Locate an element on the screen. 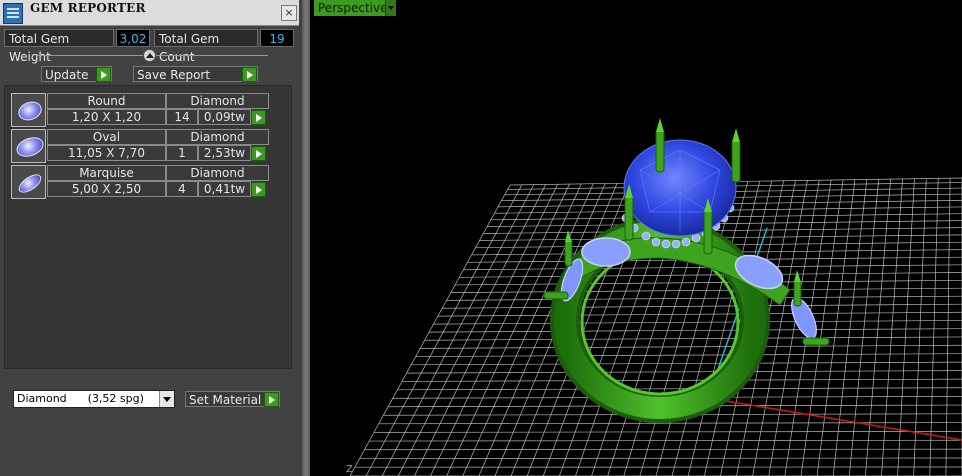 This screenshot has height=476, width=962. save-report-button: Save Report is located at coordinates (195, 74).